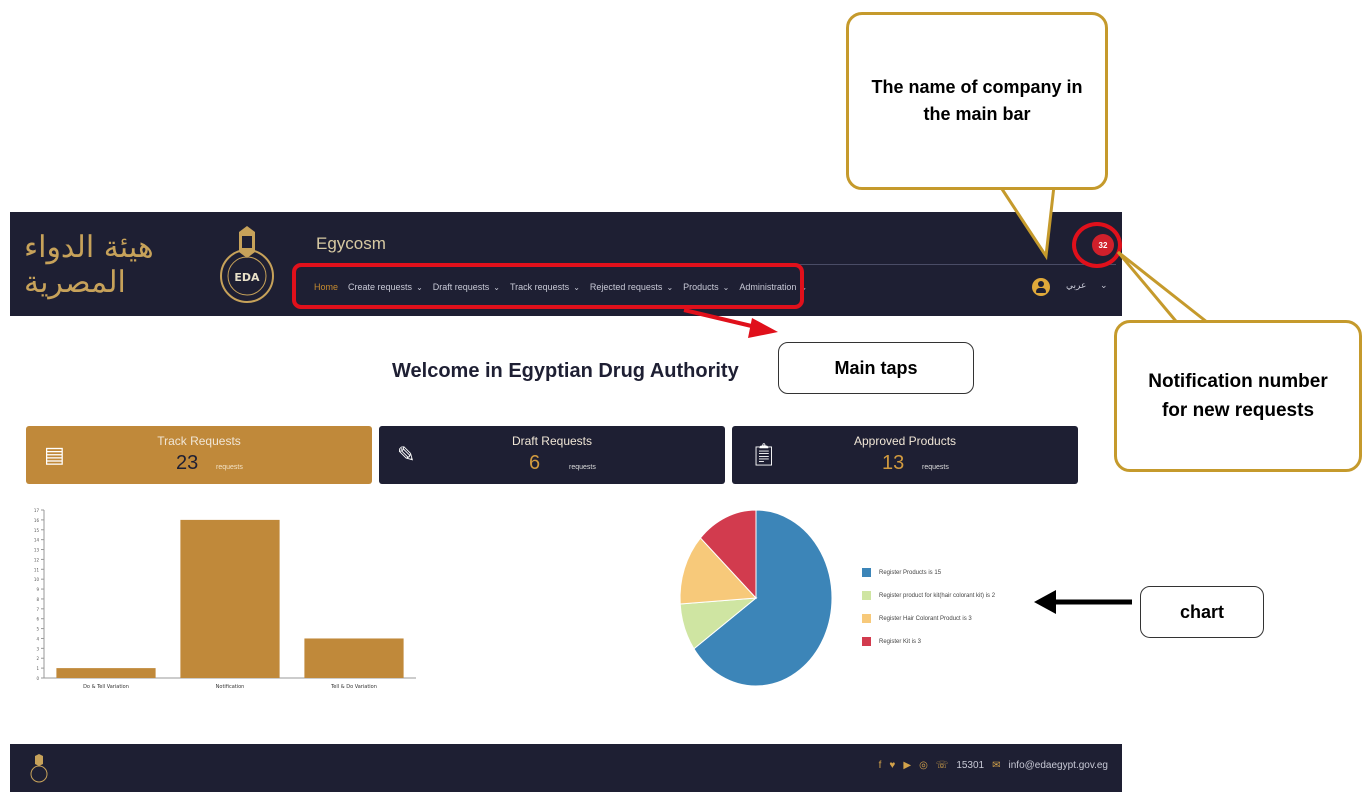 The width and height of the screenshot is (1364, 792). Describe the element at coordinates (1202, 612) in the screenshot. I see `chart-label: chart` at that location.